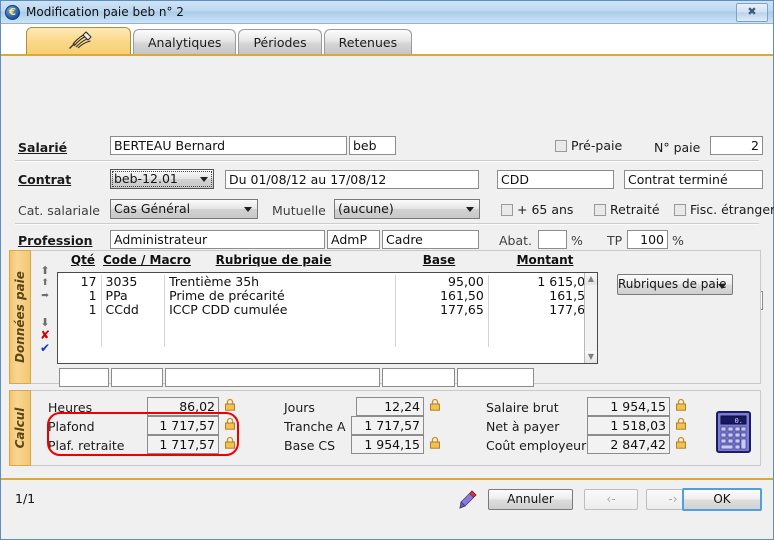 The image size is (774, 540). I want to click on retraite-checkbox: Retraité, so click(627, 209).